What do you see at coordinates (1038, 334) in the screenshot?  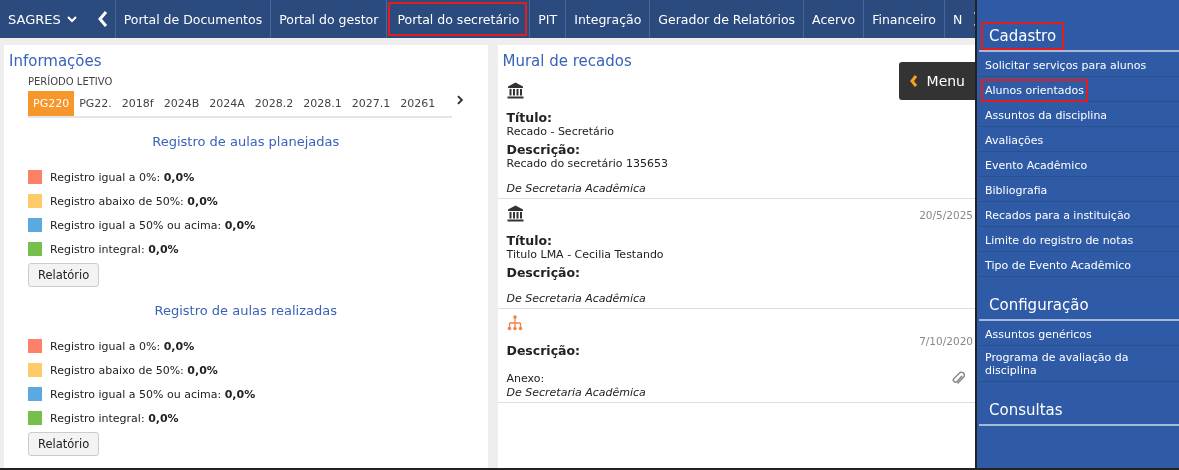 I see `sidebar-link: Assuntos genéricos` at bounding box center [1038, 334].